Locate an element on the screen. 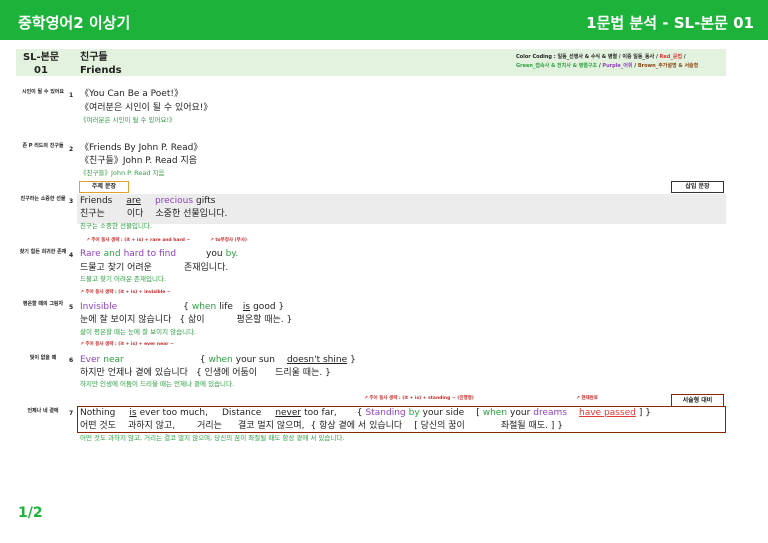 Image resolution: width=768 pixels, height=543 pixels. legend-purple: Purple_어휘 is located at coordinates (617, 66).